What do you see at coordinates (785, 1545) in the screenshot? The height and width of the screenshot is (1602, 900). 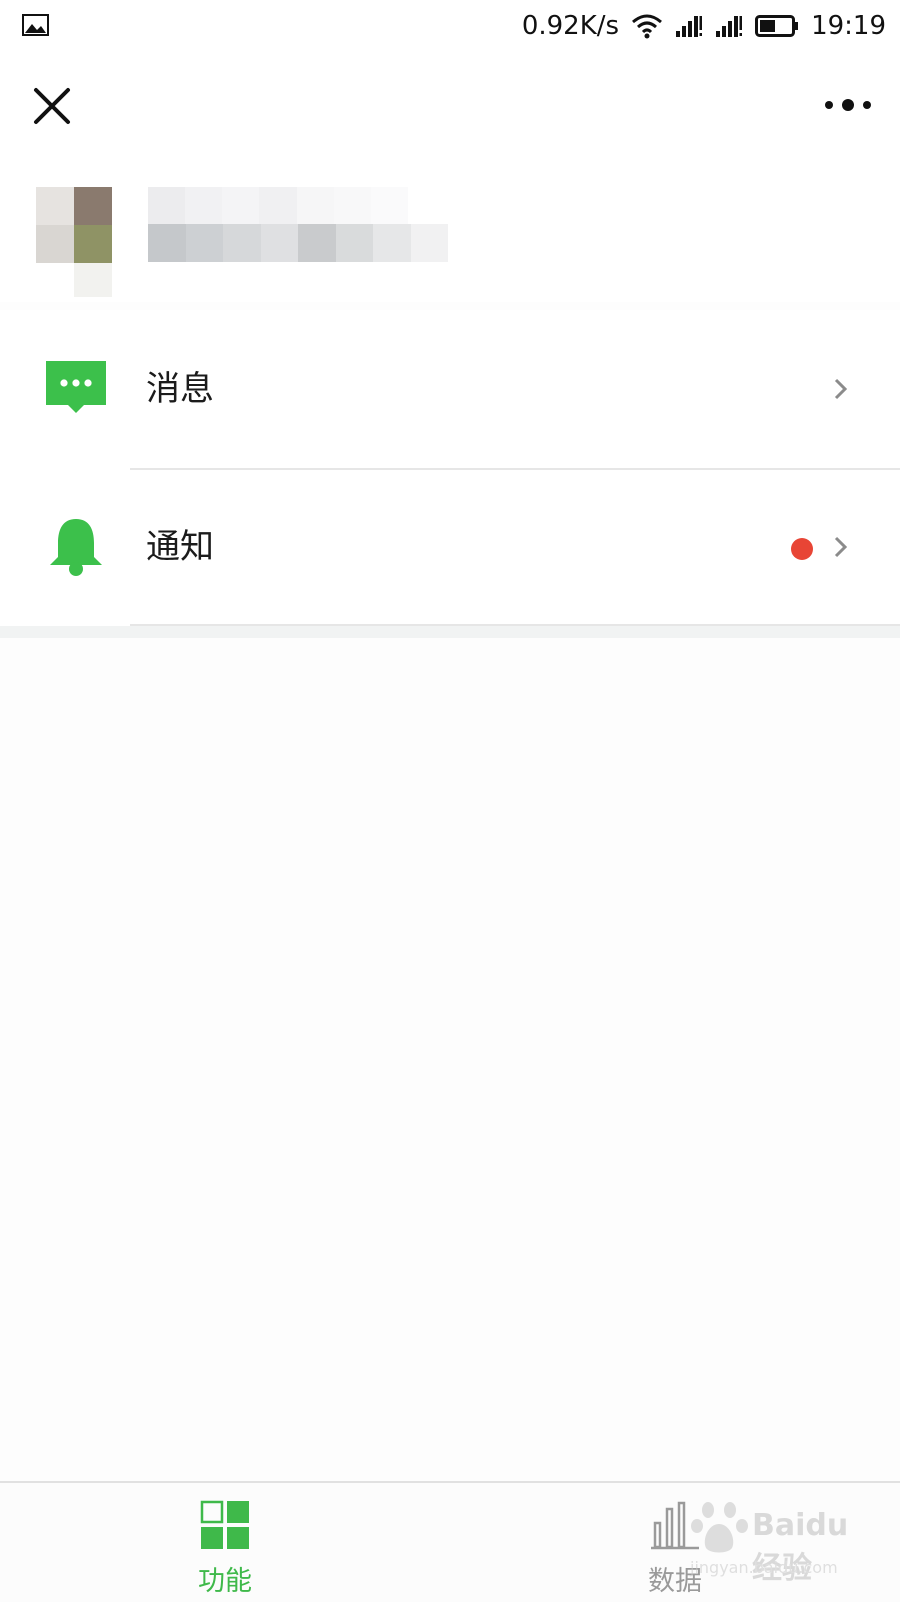 I see `baidu-watermark: Baidu 经验 jingyan.baidu.com` at bounding box center [785, 1545].